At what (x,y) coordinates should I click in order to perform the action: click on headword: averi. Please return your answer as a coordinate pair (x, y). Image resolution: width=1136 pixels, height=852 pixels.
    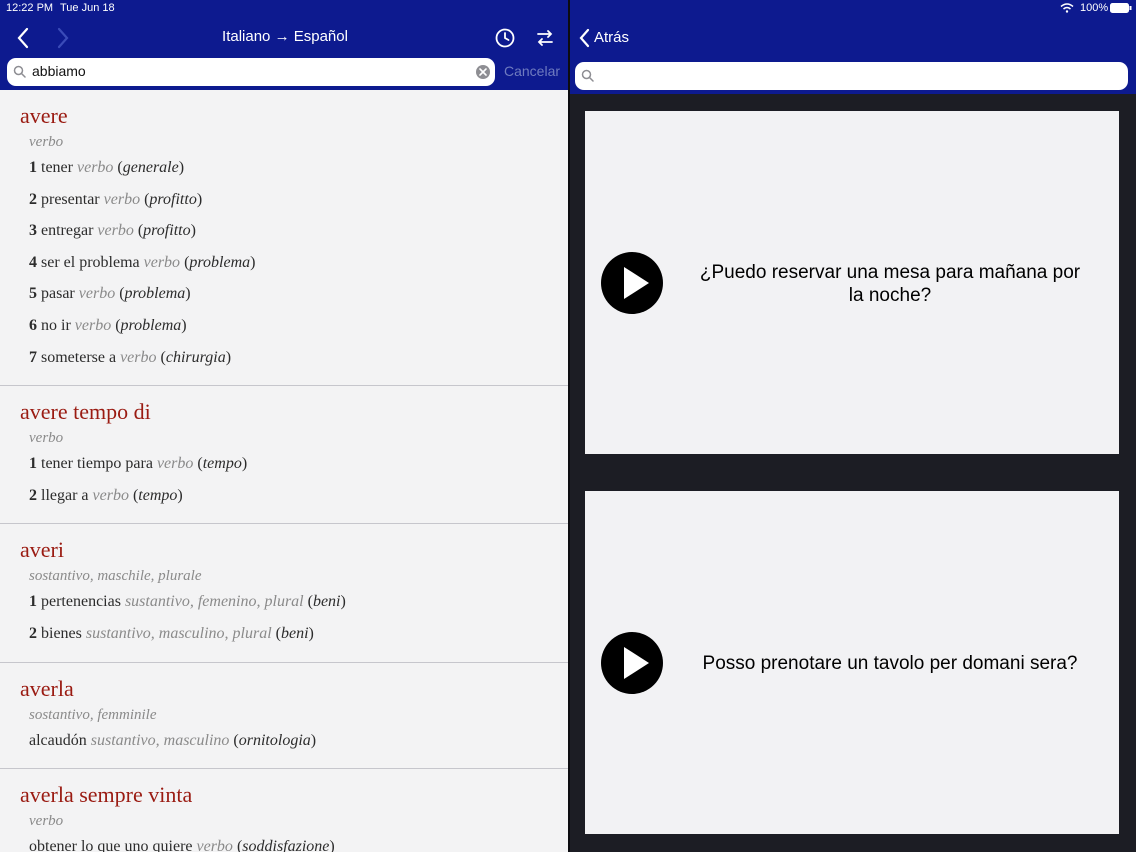
    Looking at the image, I should click on (42, 550).